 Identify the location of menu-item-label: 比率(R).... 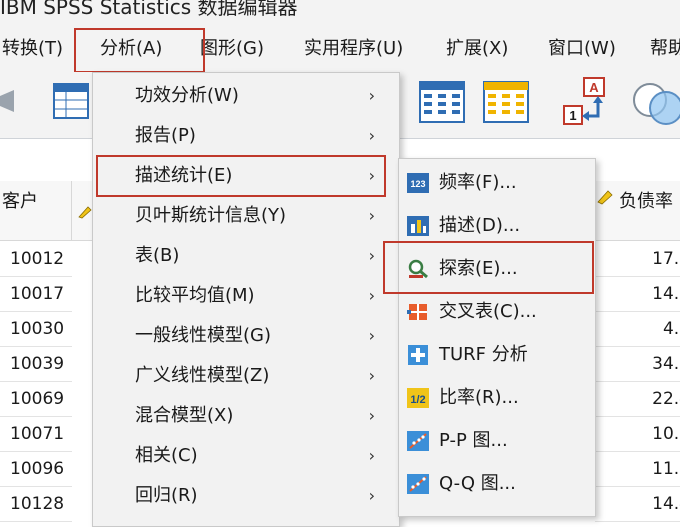
(479, 397).